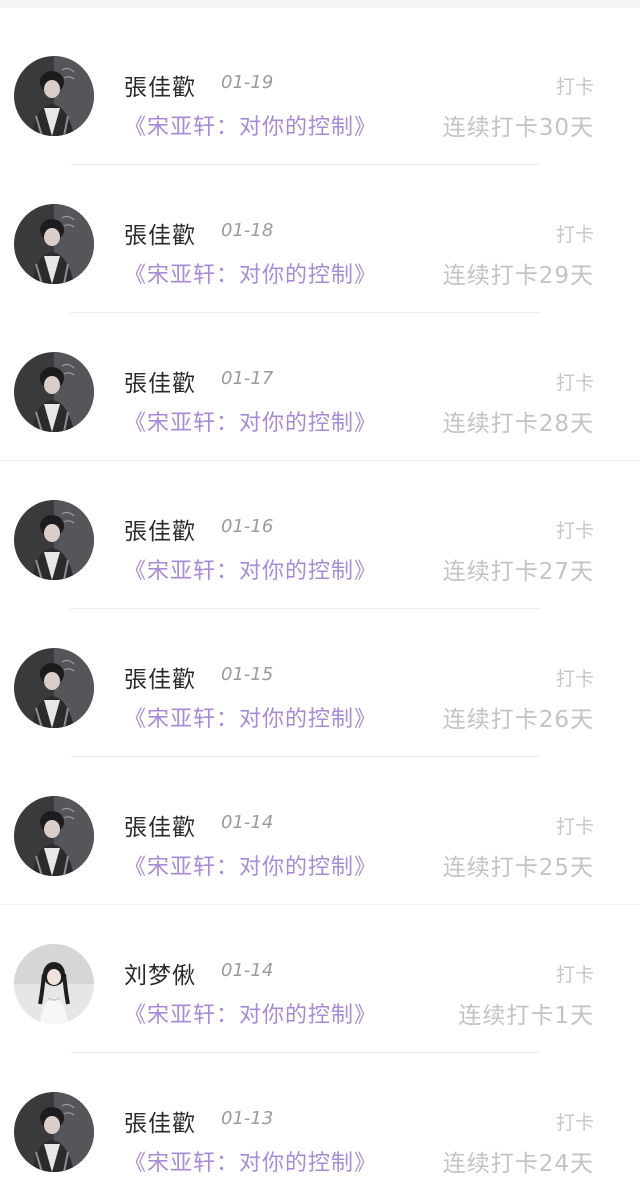 The image size is (640, 1194). What do you see at coordinates (247, 82) in the screenshot?
I see `checkin-date: 01-19` at bounding box center [247, 82].